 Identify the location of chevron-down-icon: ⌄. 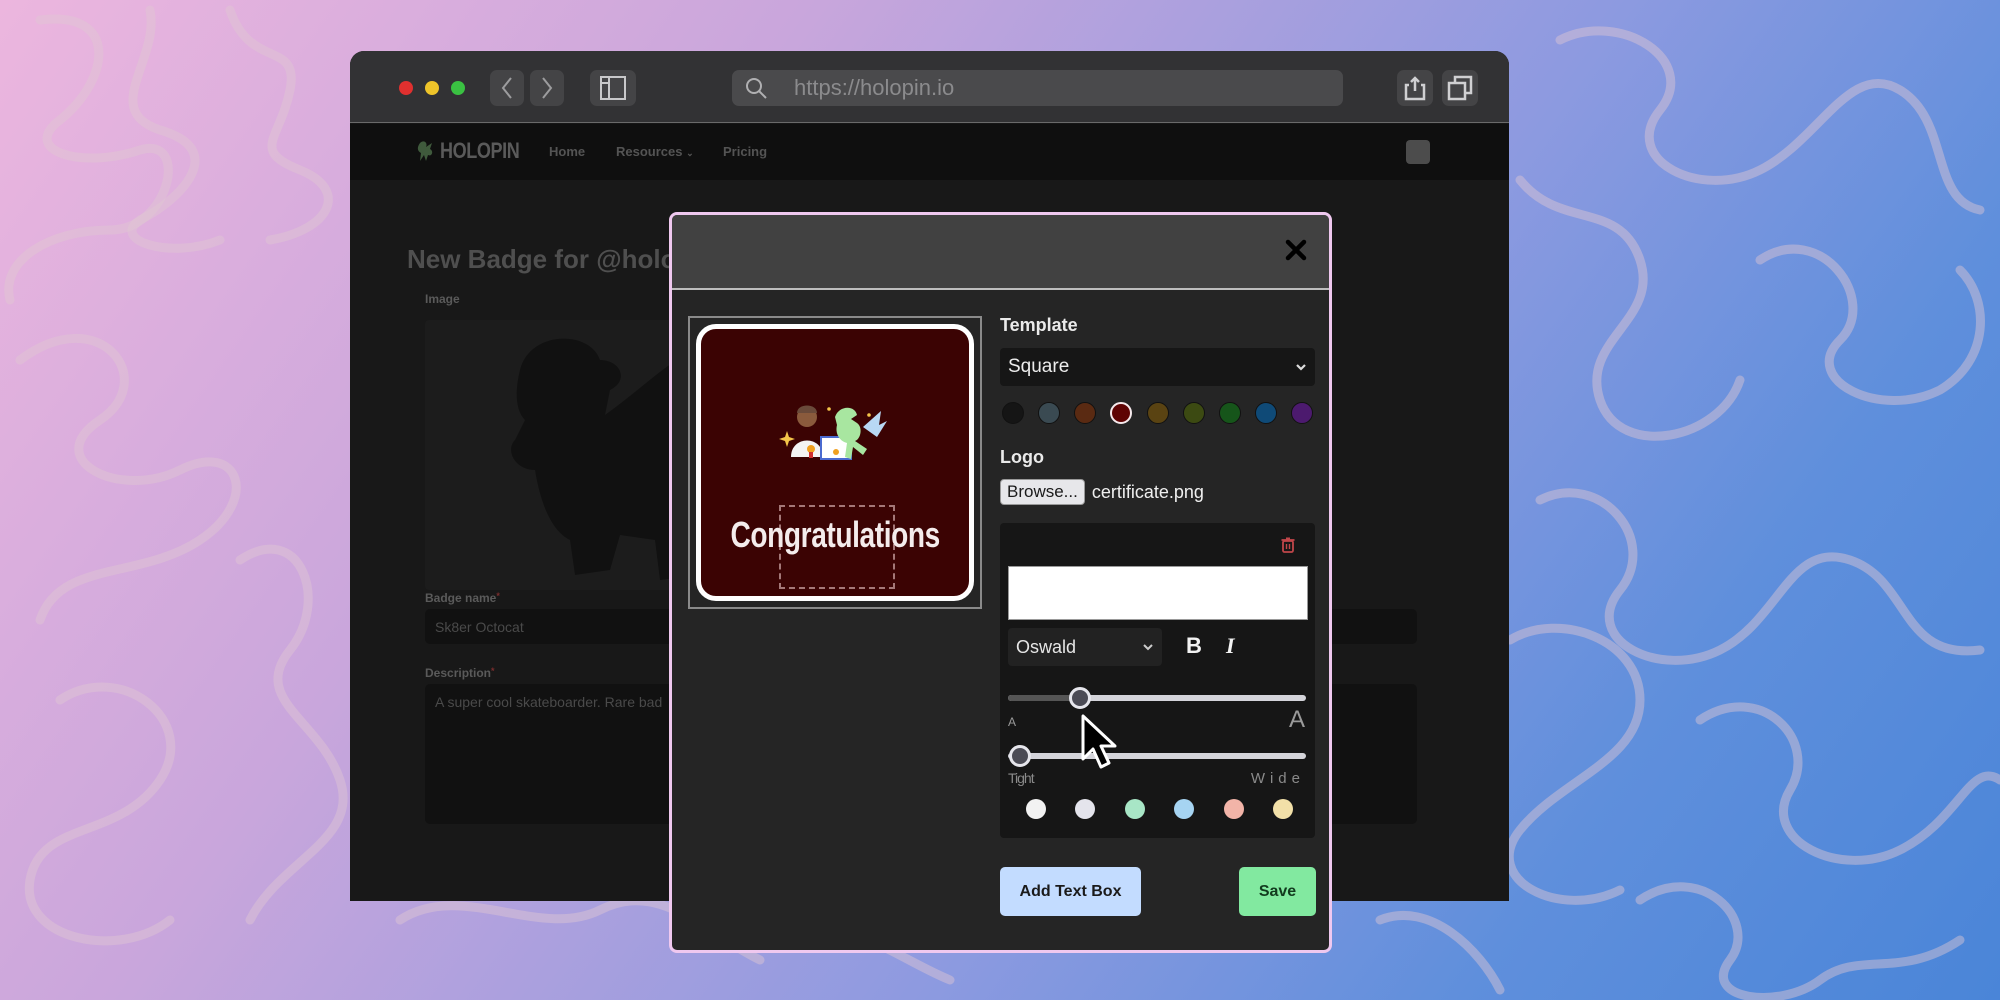
(690, 153).